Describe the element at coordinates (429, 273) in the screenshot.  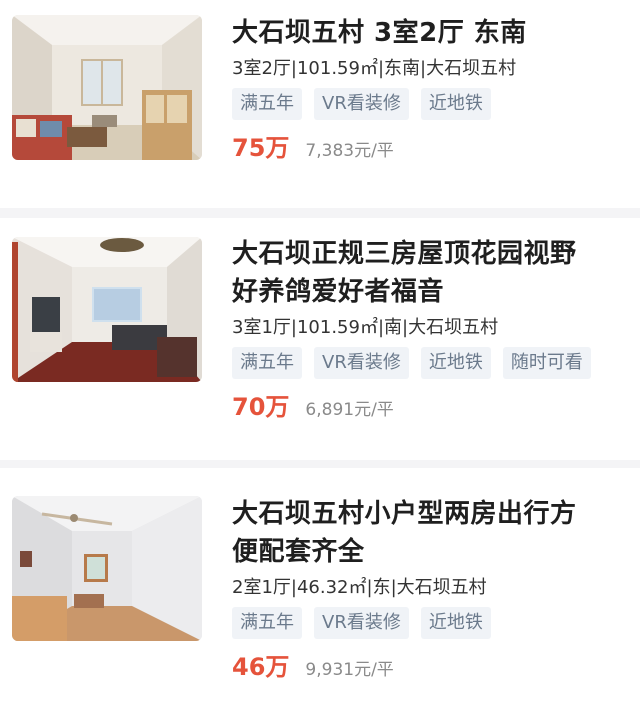
I see `listing-title: 大石坝正规三房屋顶花园视野 好养鸽爱好者福音` at that location.